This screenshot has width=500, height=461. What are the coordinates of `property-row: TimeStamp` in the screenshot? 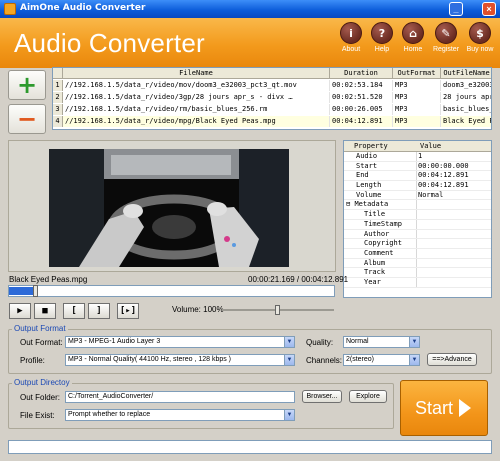 It's located at (417, 224).